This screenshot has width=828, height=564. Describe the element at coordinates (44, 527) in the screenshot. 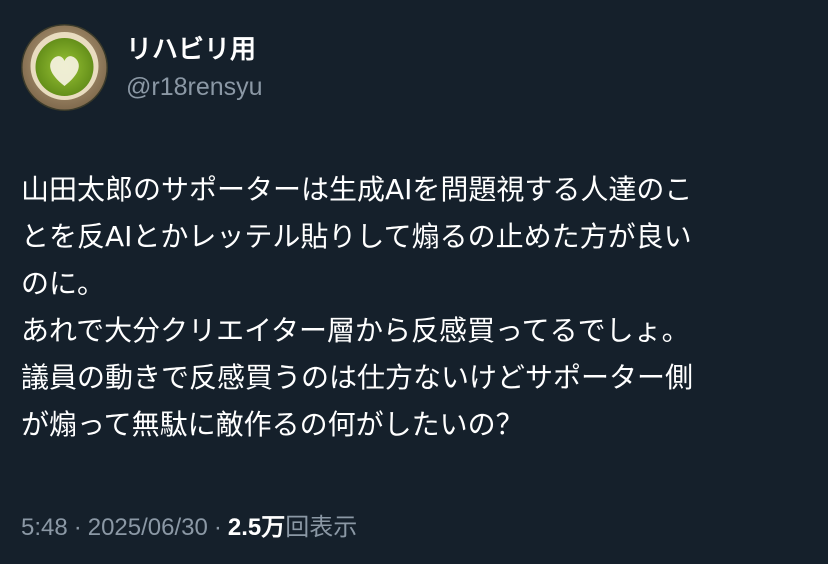

I see `post-time: 5:48` at that location.